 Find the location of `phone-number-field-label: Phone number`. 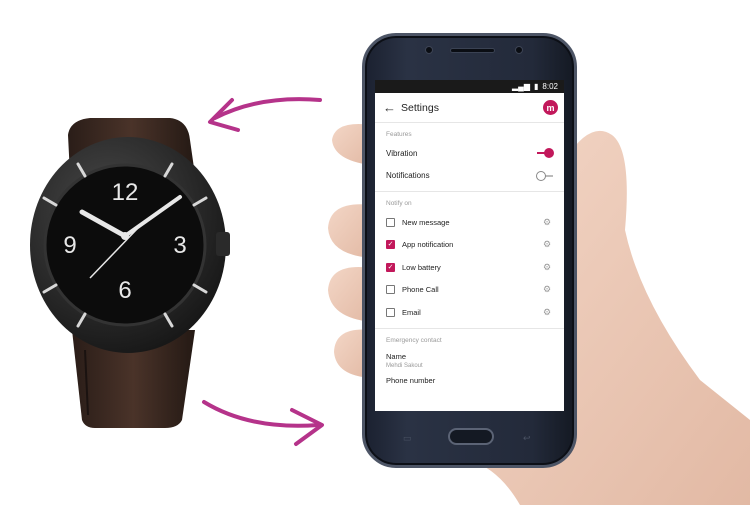

phone-number-field-label: Phone number is located at coordinates (475, 380).